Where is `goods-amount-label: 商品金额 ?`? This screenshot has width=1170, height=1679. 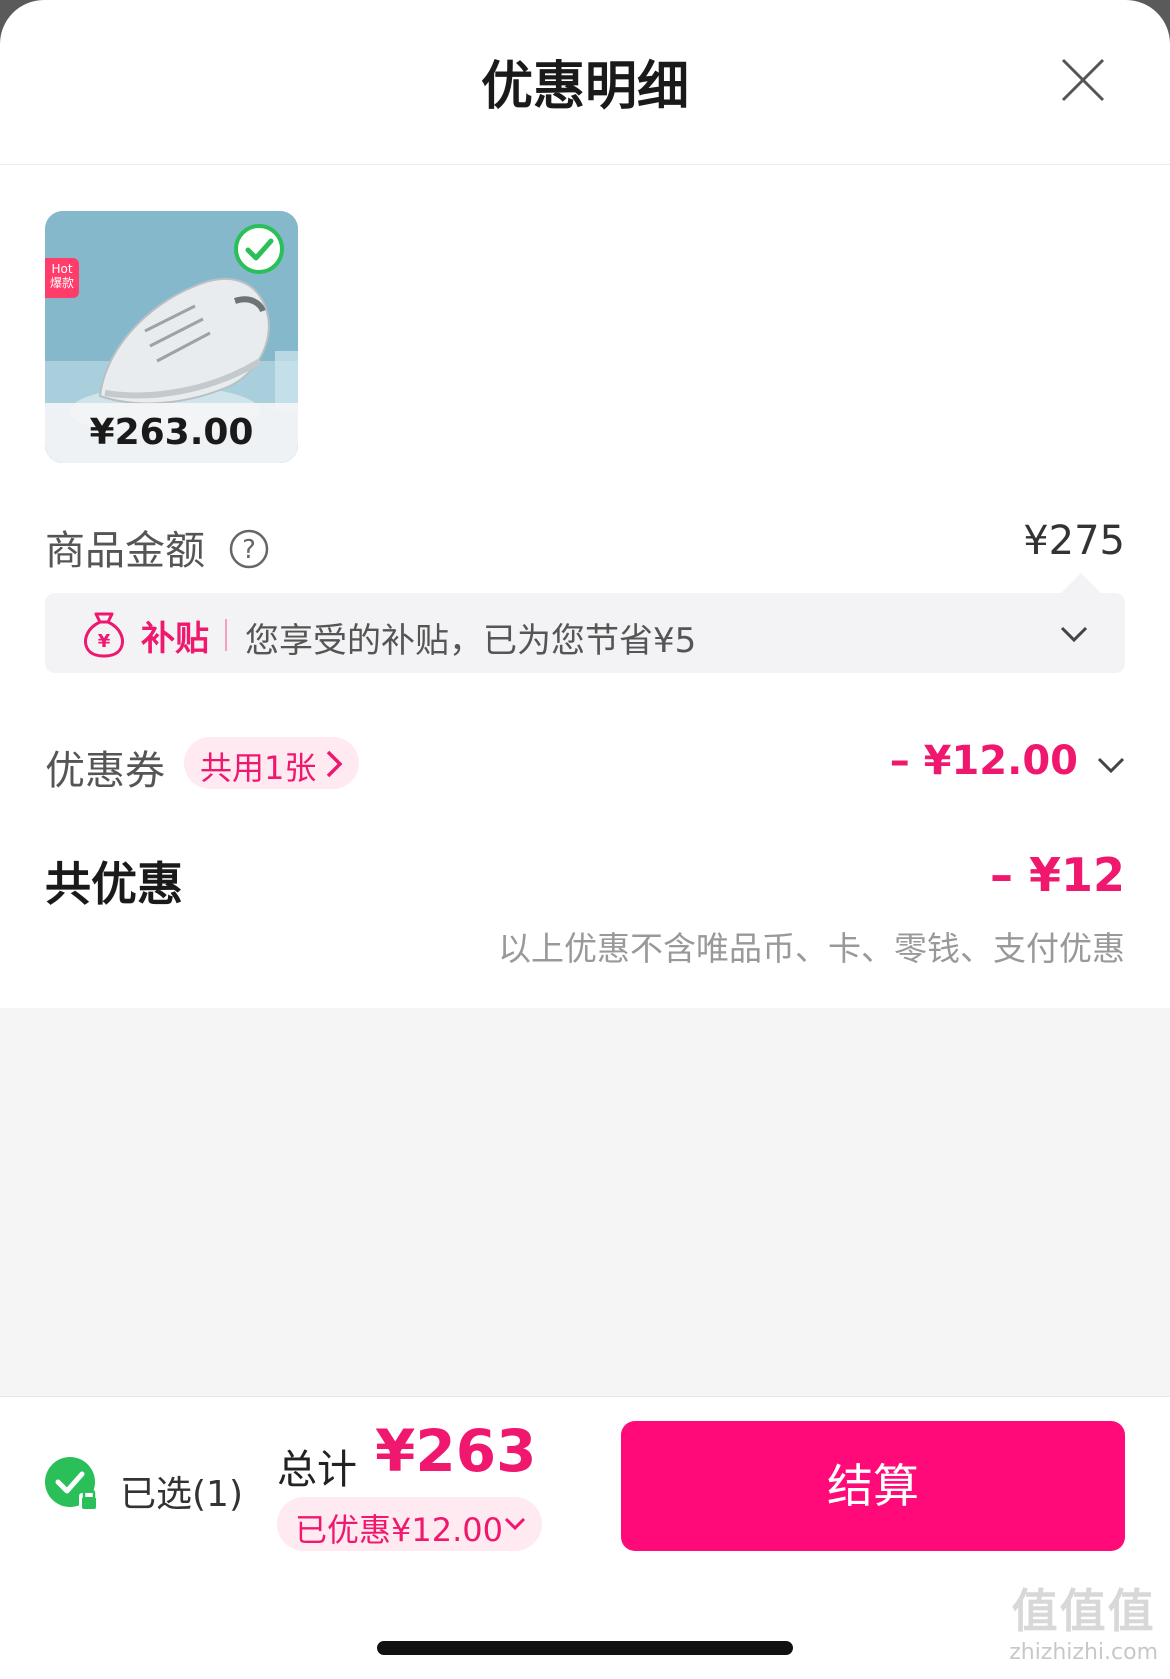
goods-amount-label: 商品金额 ? is located at coordinates (157, 547).